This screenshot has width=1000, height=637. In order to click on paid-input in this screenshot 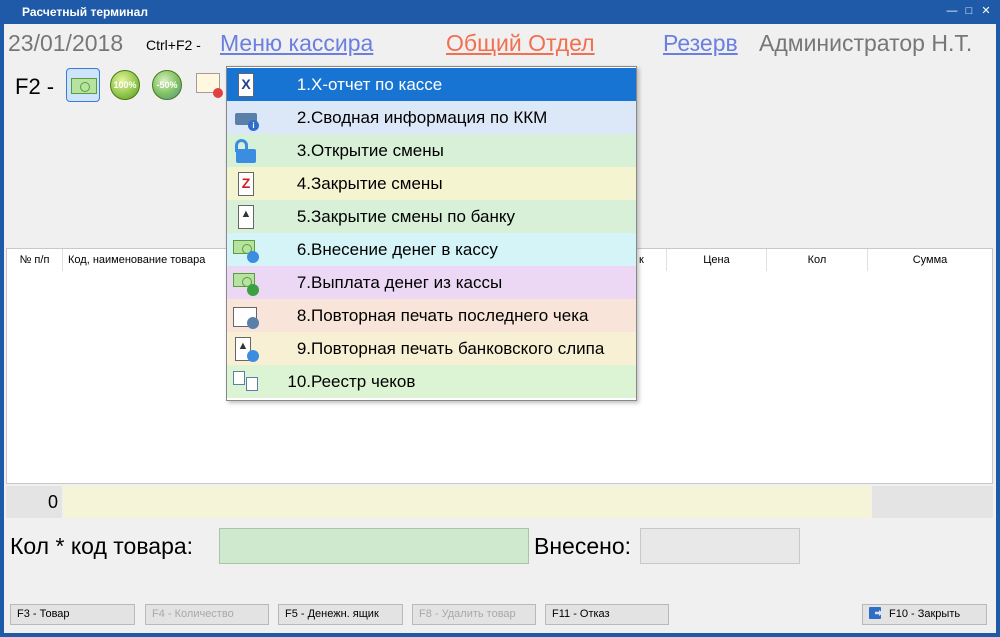, I will do `click(720, 546)`.